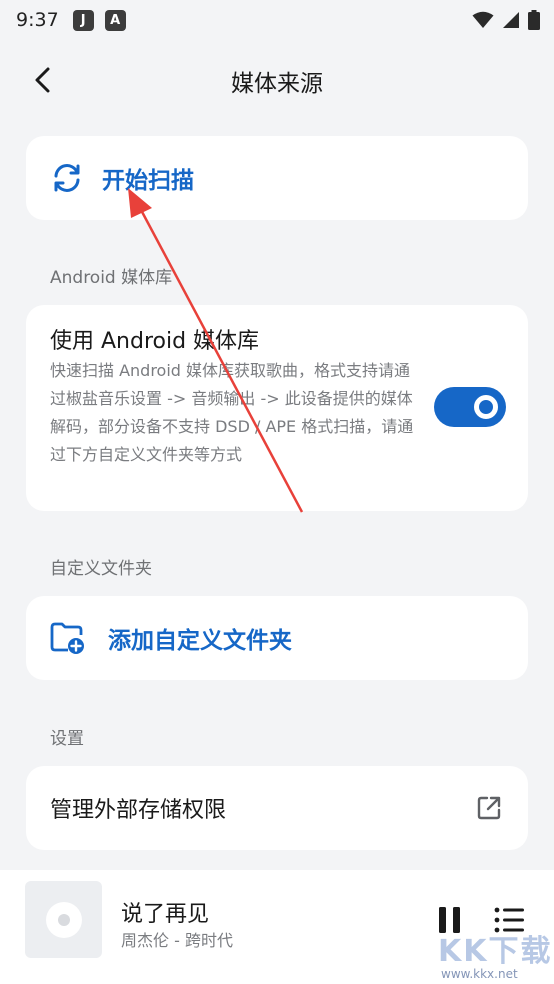 The image size is (554, 984). Describe the element at coordinates (511, 20) in the screenshot. I see `signal-icon` at that location.